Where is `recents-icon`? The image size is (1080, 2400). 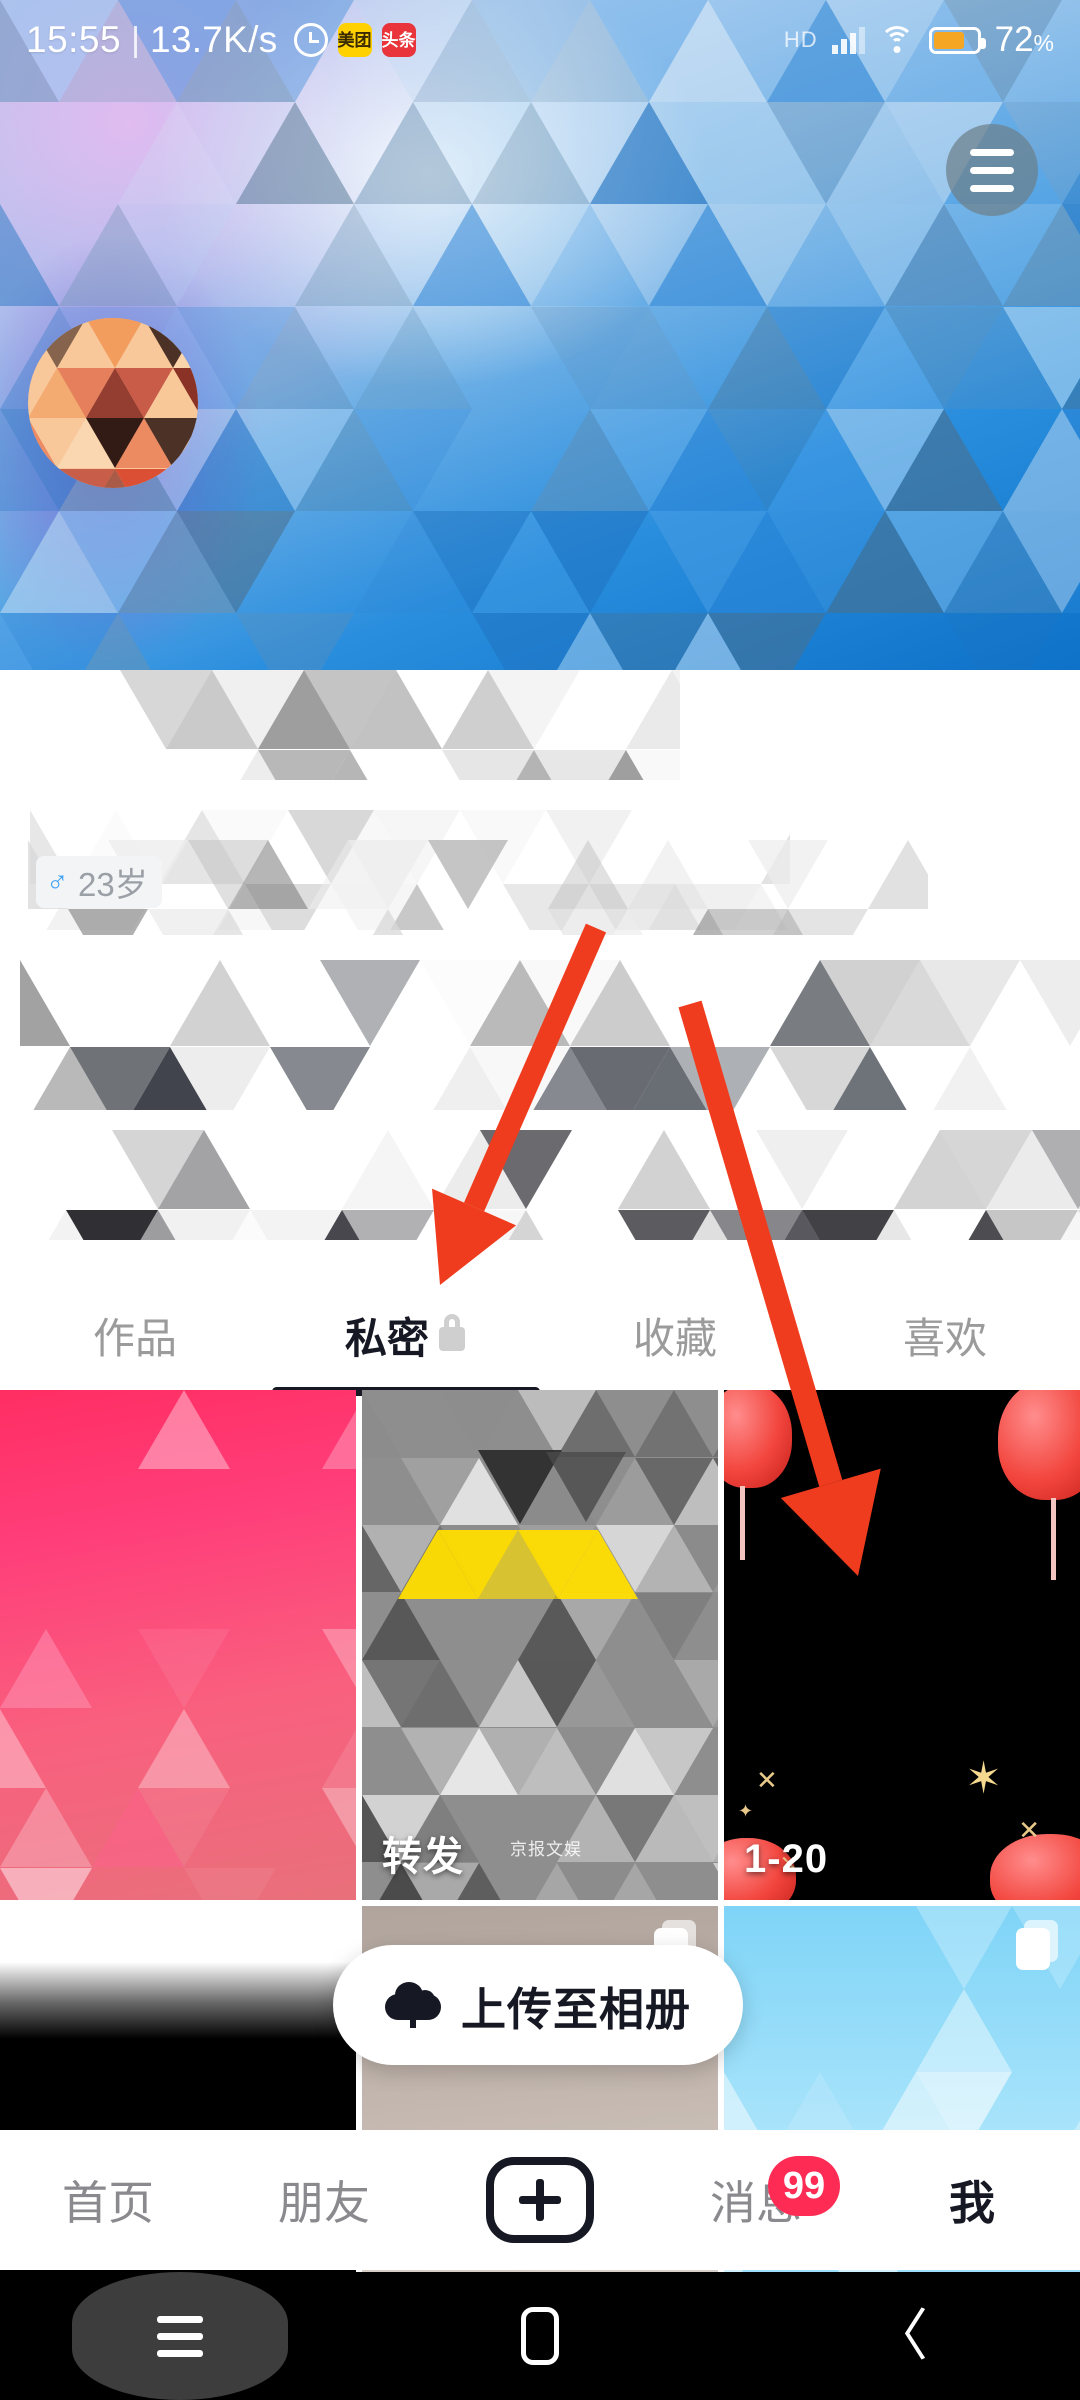 recents-icon is located at coordinates (180, 2336).